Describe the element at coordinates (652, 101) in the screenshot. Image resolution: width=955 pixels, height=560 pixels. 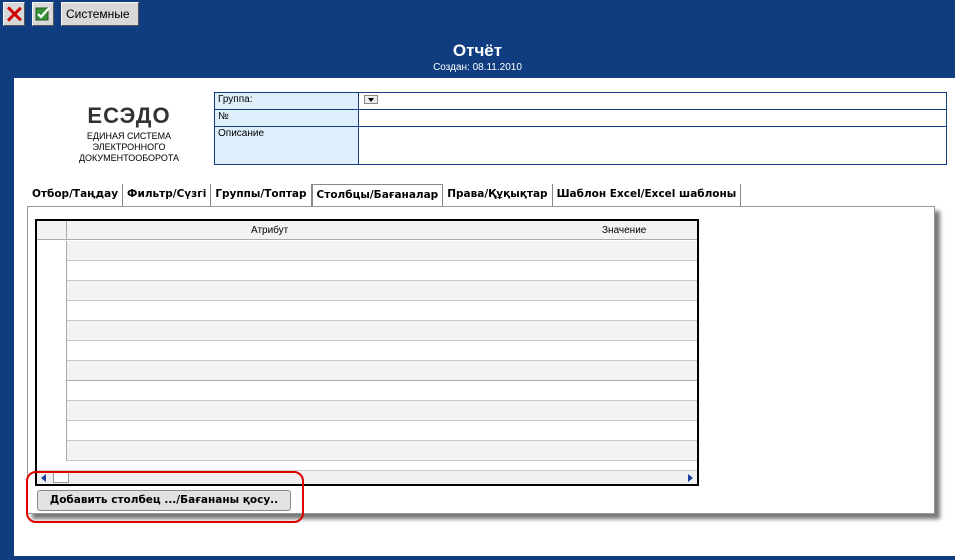
I see `group-field` at that location.